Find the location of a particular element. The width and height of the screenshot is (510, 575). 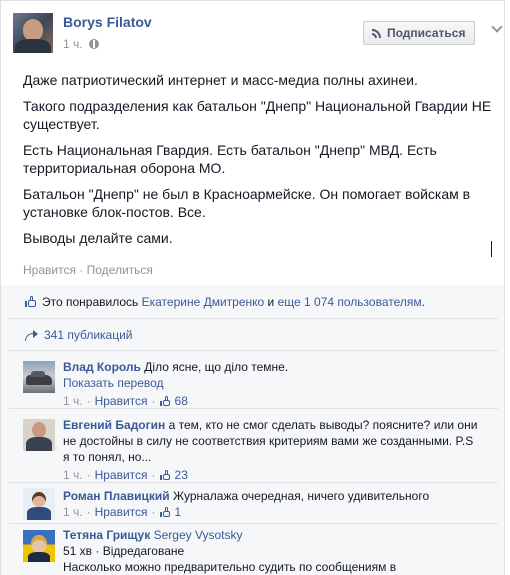

likes-prefix: Это понравилось is located at coordinates (92, 301).